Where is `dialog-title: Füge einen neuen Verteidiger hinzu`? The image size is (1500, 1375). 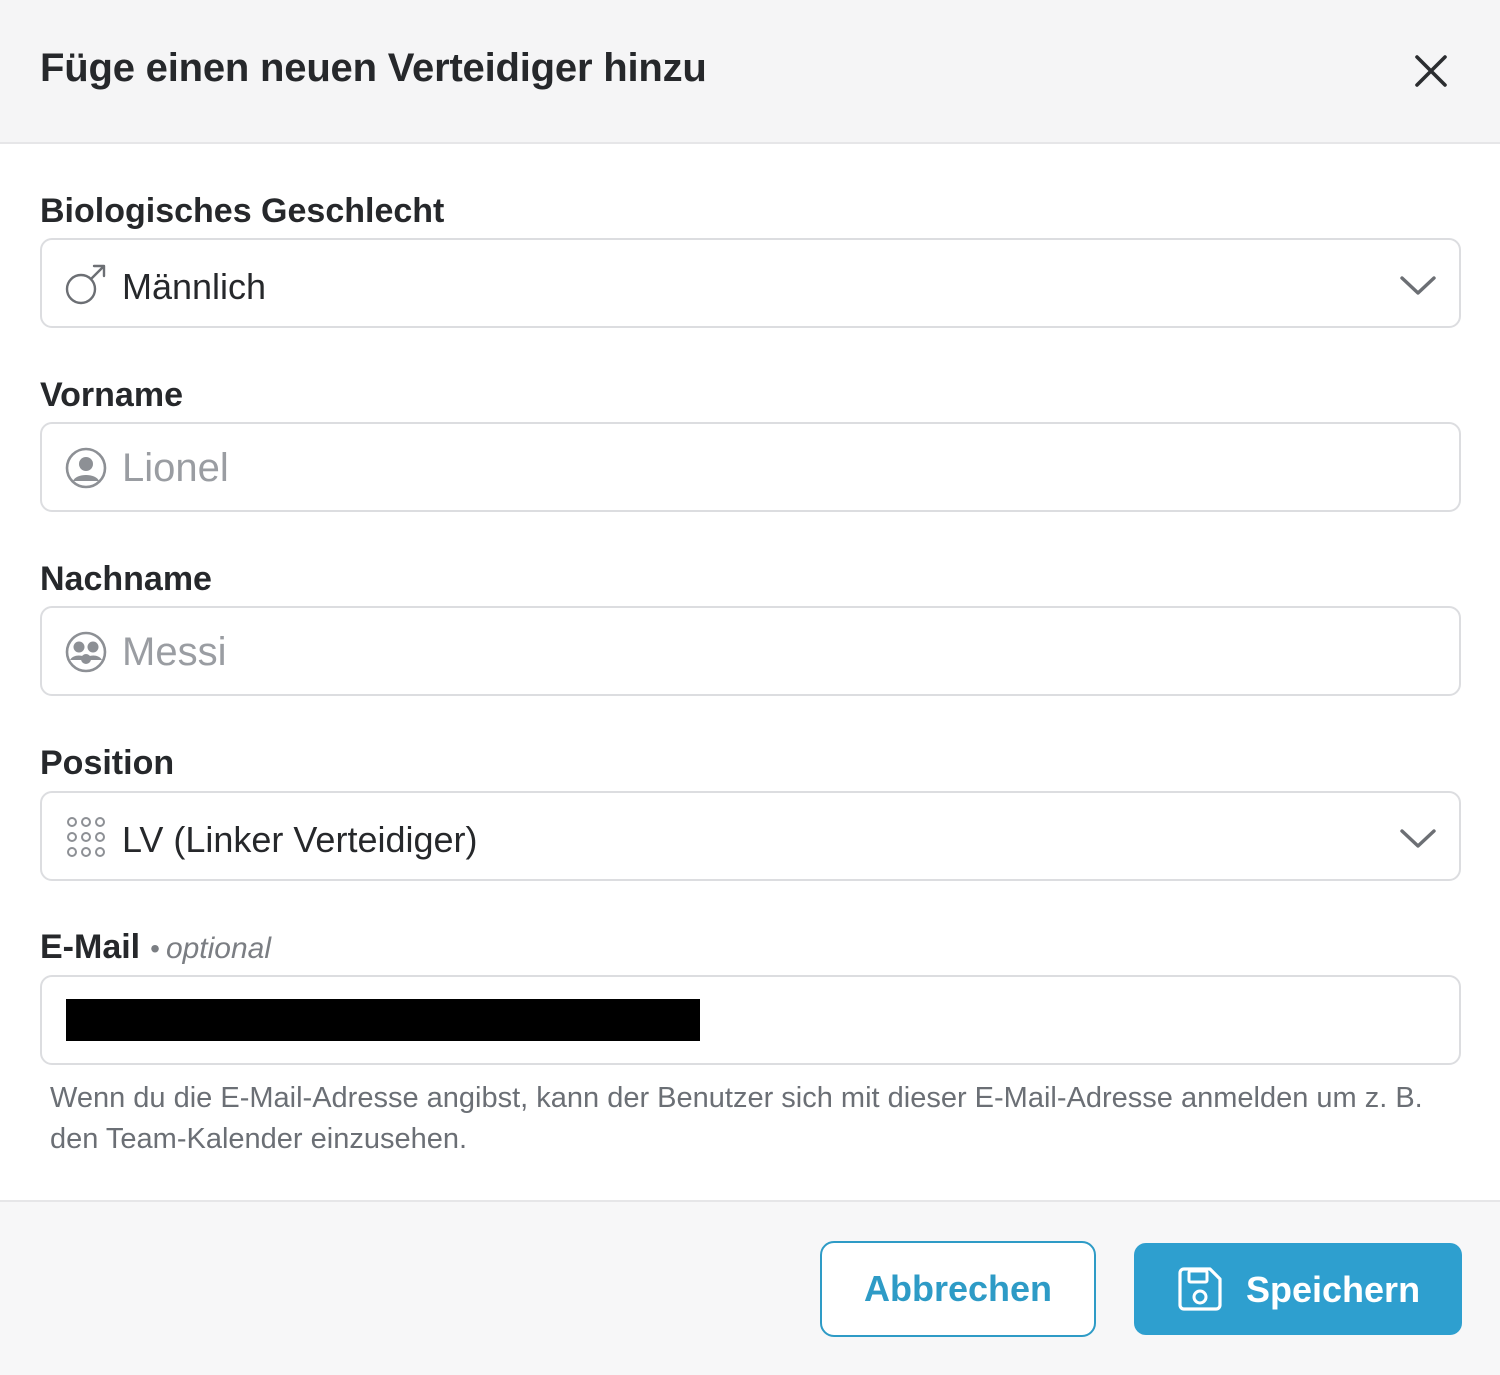 dialog-title: Füge einen neuen Verteidiger hinzu is located at coordinates (373, 68).